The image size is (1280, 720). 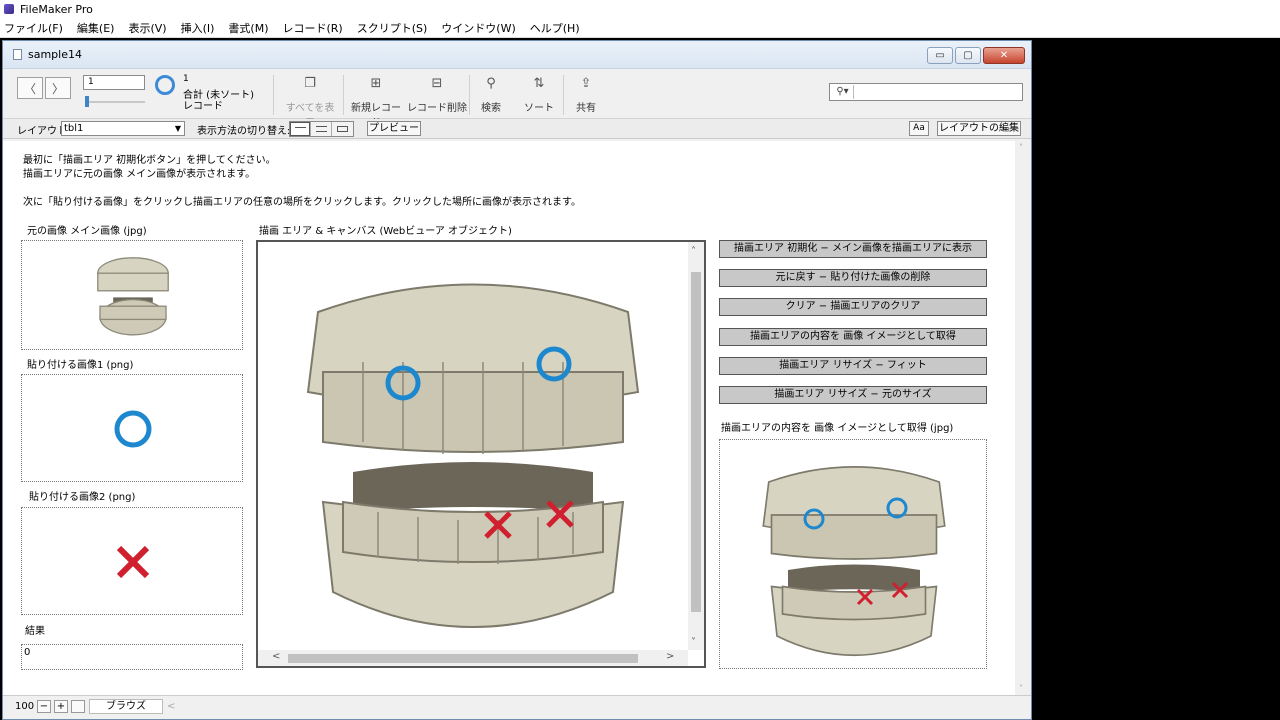 What do you see at coordinates (186, 79) in the screenshot?
I see `found-count: 1` at bounding box center [186, 79].